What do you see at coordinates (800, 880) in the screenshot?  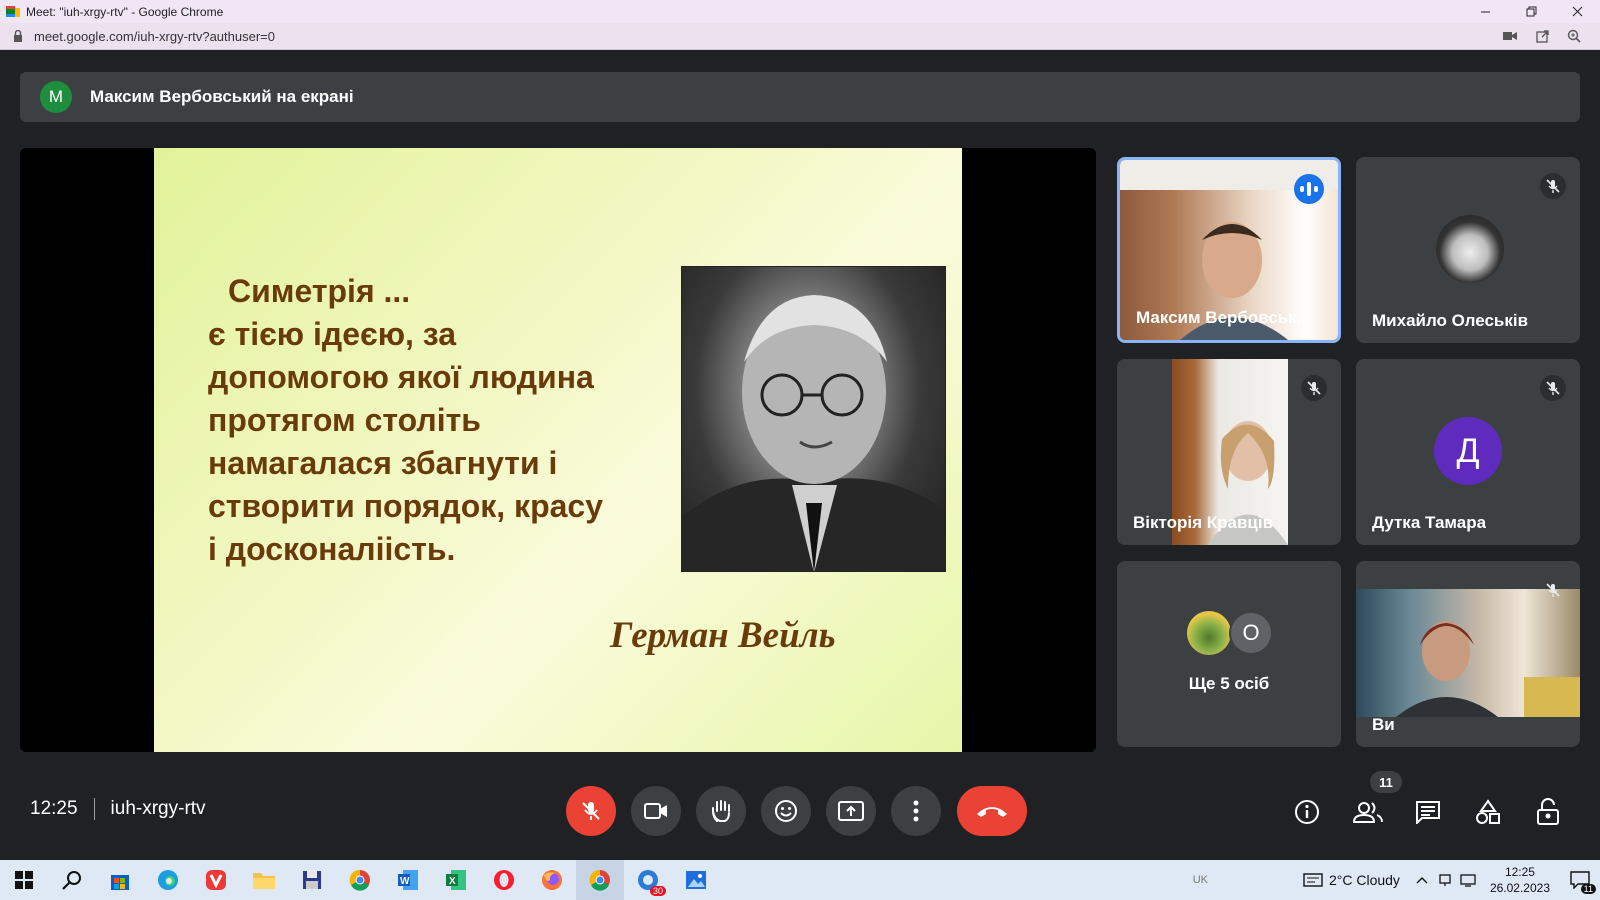 I see `windows-taskbar: W X 30 UK 2°C Cloudy 12:25 26.02.2023 11` at bounding box center [800, 880].